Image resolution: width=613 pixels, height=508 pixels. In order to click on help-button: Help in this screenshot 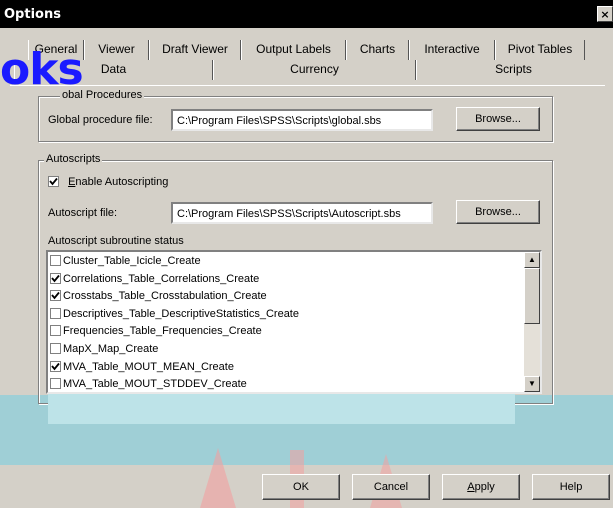, I will do `click(571, 487)`.